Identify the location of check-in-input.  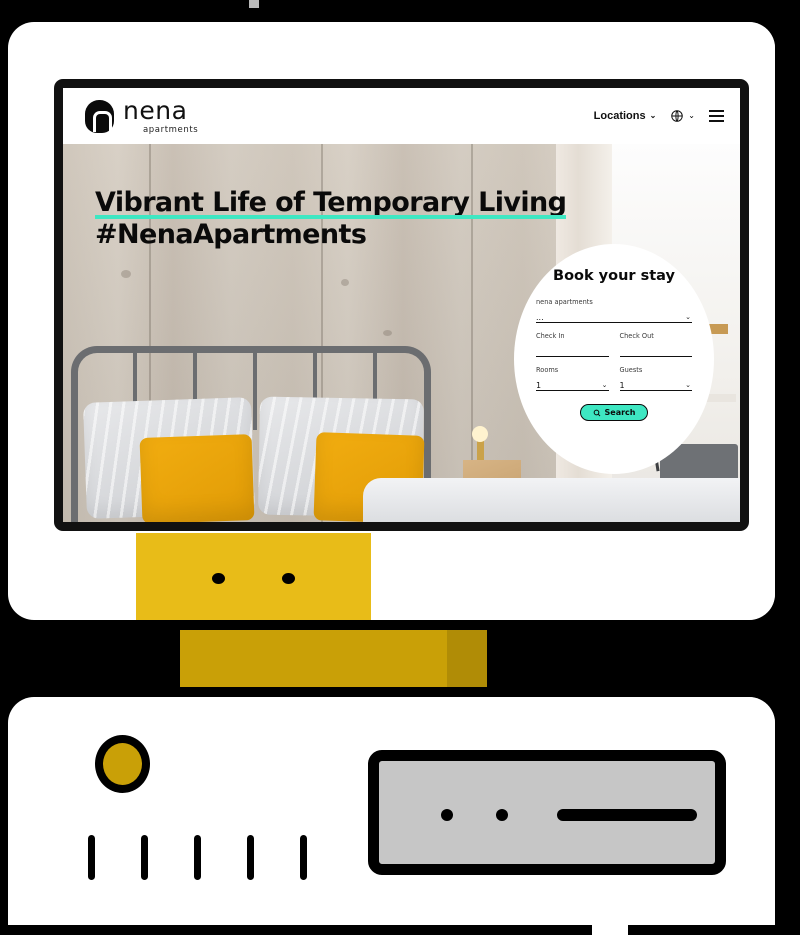
(572, 350).